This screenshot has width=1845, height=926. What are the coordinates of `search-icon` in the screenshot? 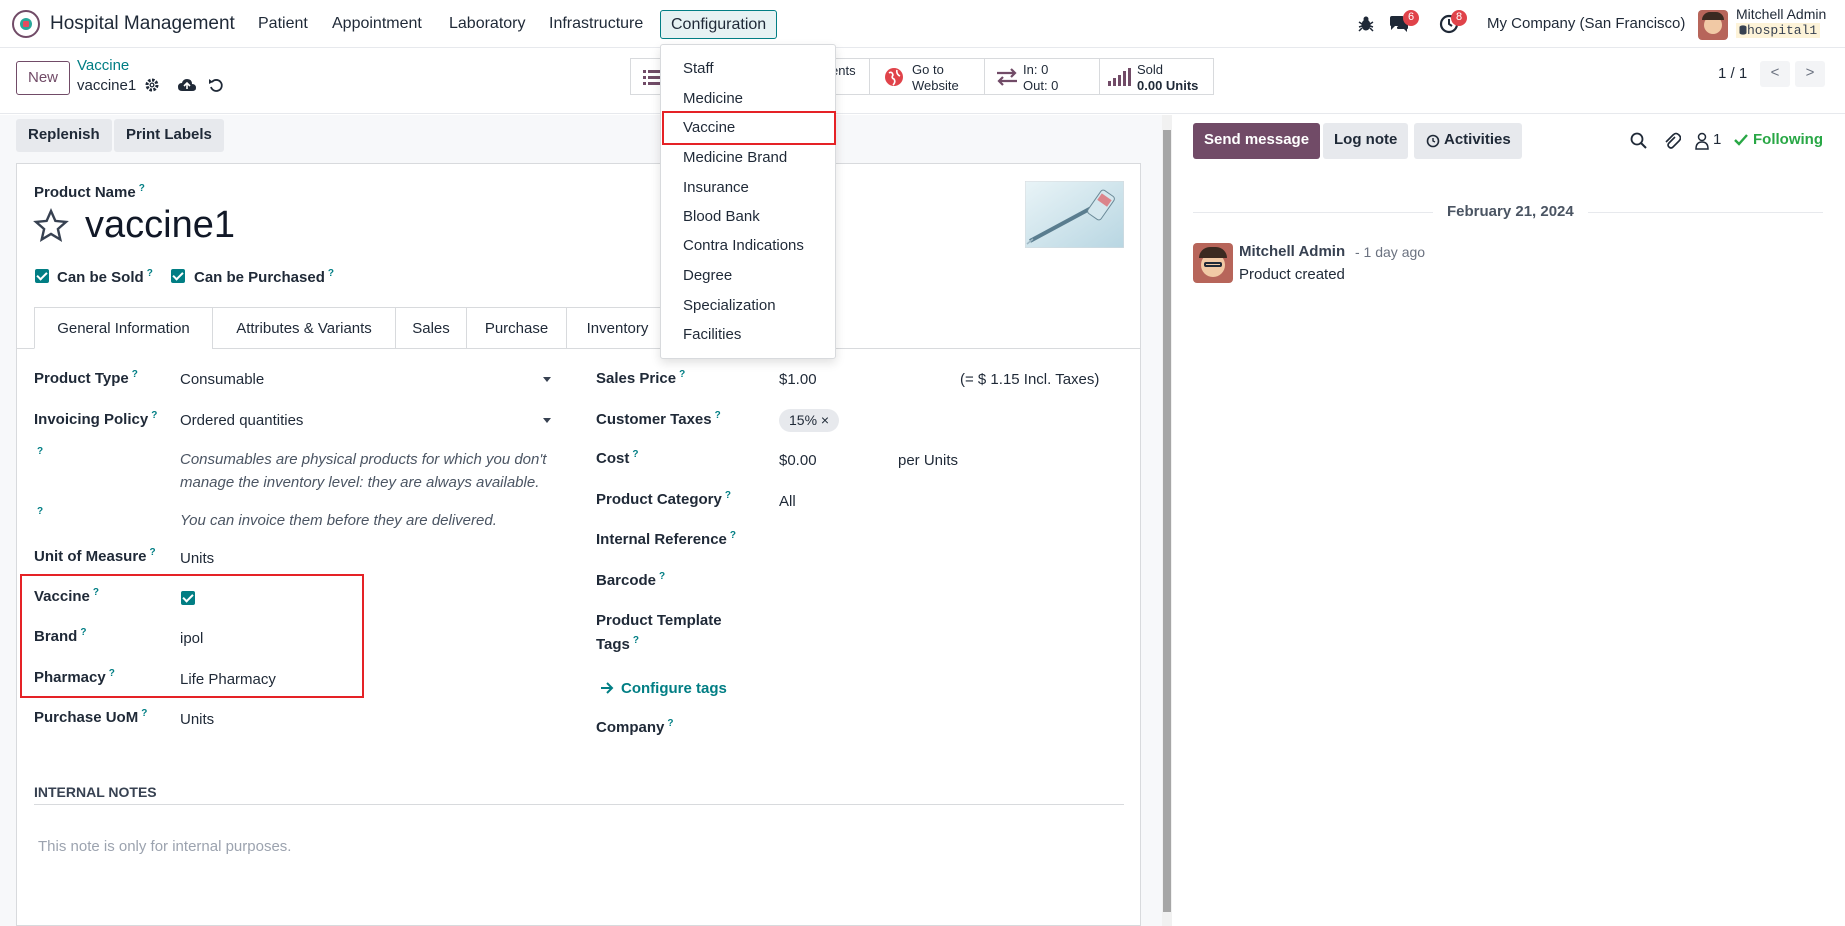 It's located at (1639, 141).